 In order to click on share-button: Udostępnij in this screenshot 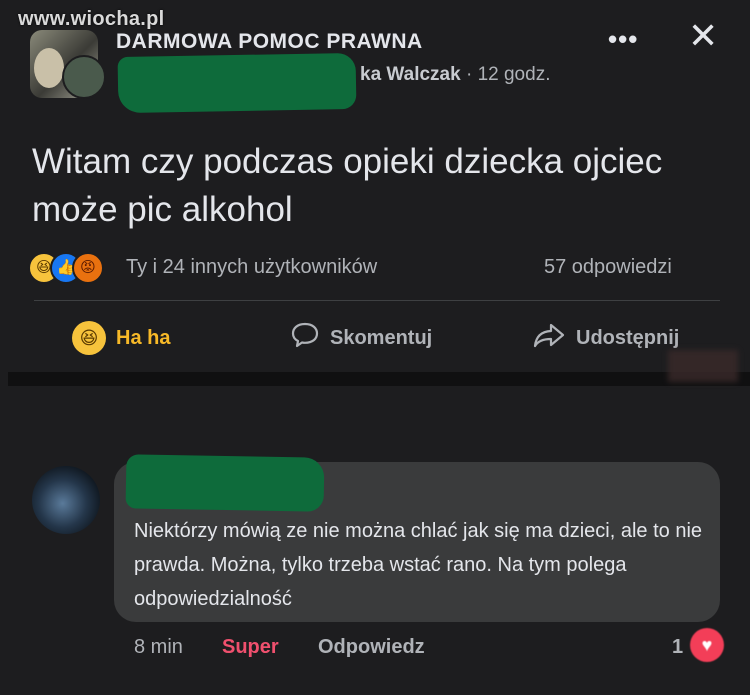, I will do `click(605, 338)`.